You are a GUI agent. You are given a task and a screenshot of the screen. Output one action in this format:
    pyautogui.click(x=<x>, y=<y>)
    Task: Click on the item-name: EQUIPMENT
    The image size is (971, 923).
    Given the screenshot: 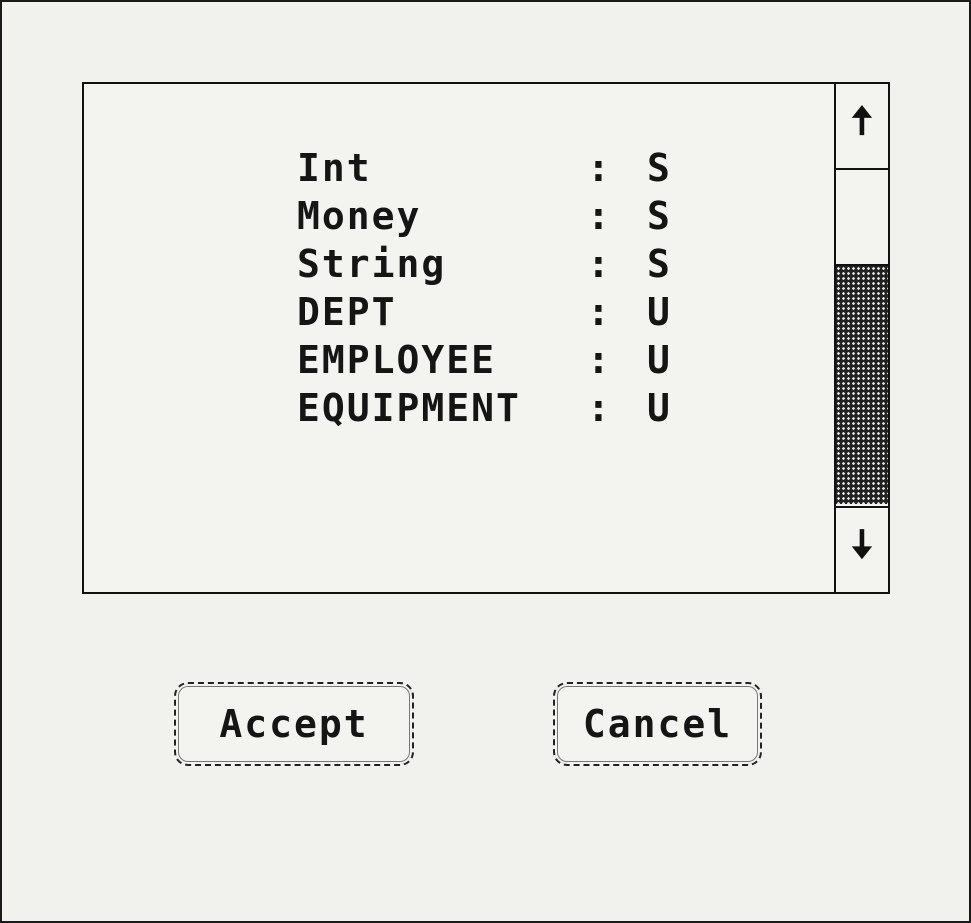 What is the action you would take?
    pyautogui.click(x=409, y=408)
    